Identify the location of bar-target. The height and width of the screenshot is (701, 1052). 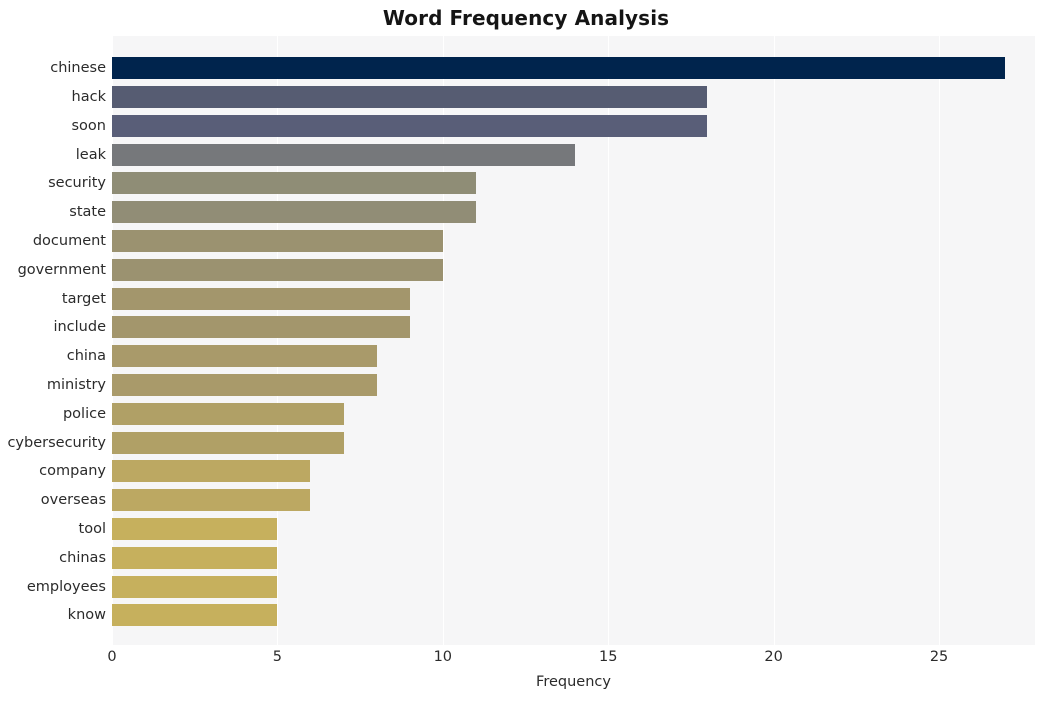
(261, 298).